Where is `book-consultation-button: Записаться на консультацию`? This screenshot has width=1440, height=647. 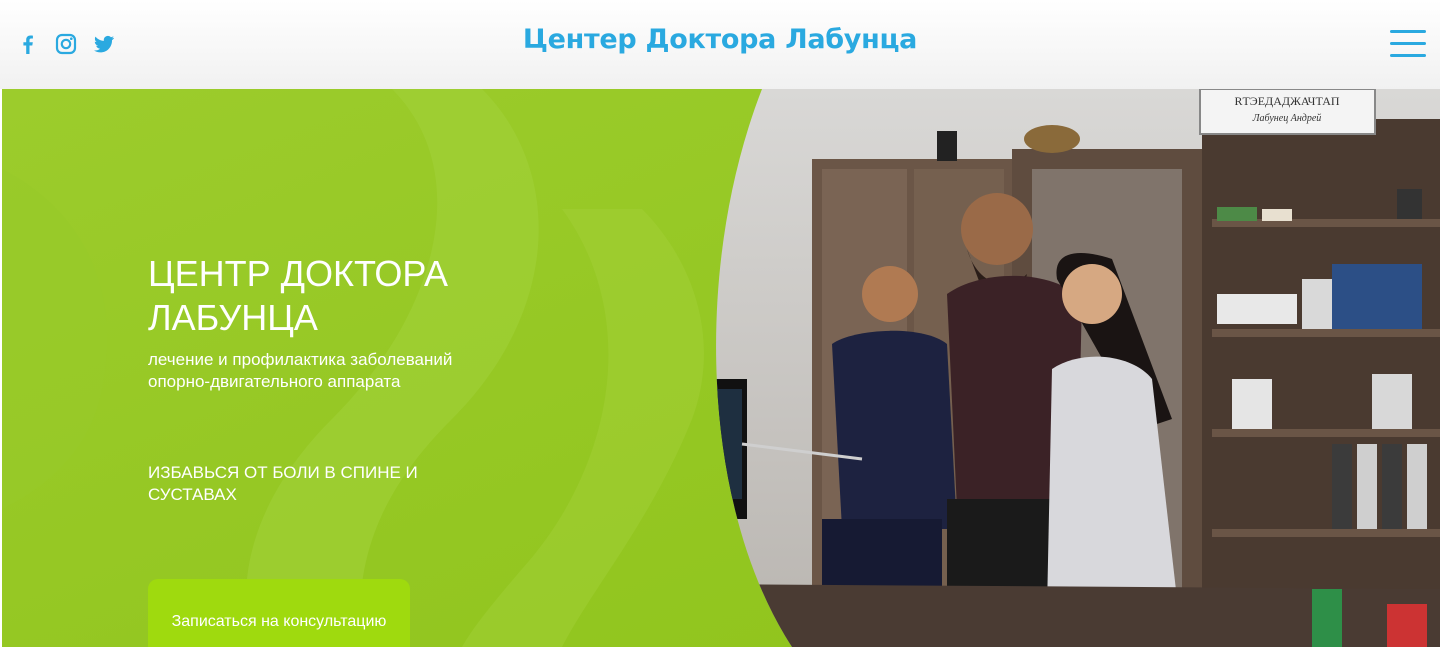
book-consultation-button: Записаться на консультацию is located at coordinates (279, 613).